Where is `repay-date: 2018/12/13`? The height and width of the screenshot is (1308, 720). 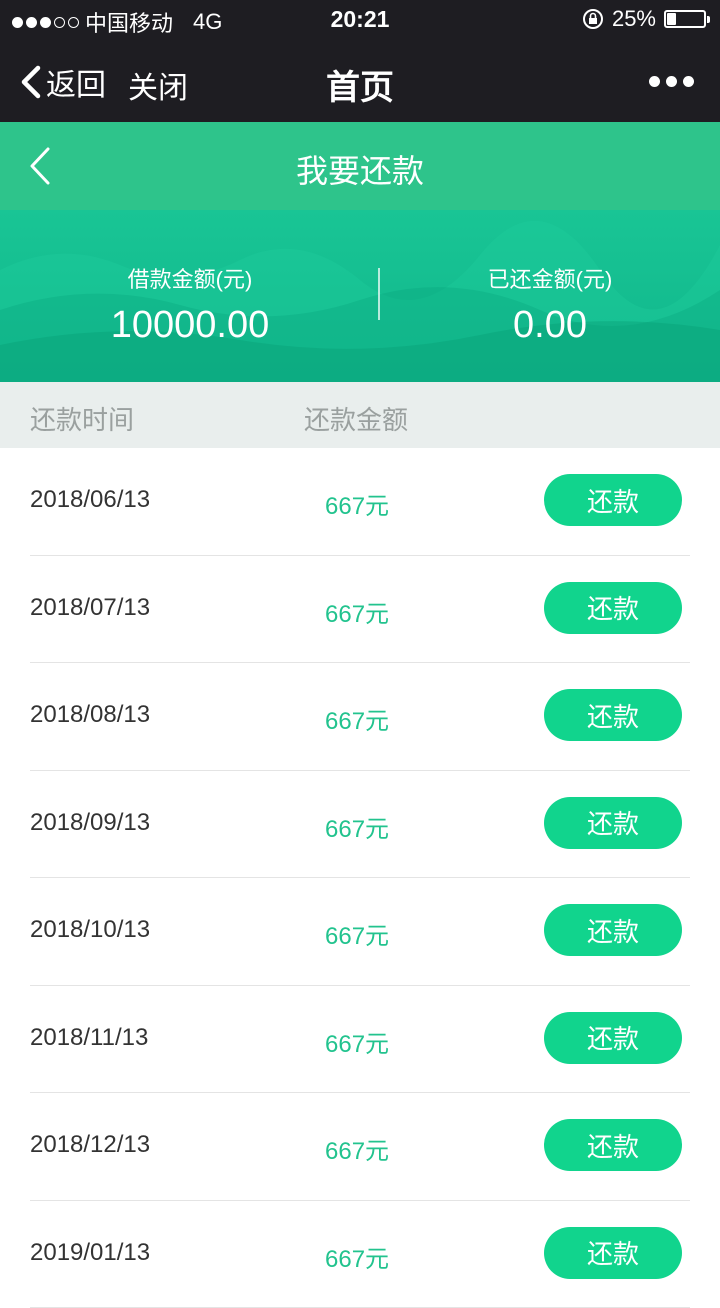 repay-date: 2018/12/13 is located at coordinates (90, 1145).